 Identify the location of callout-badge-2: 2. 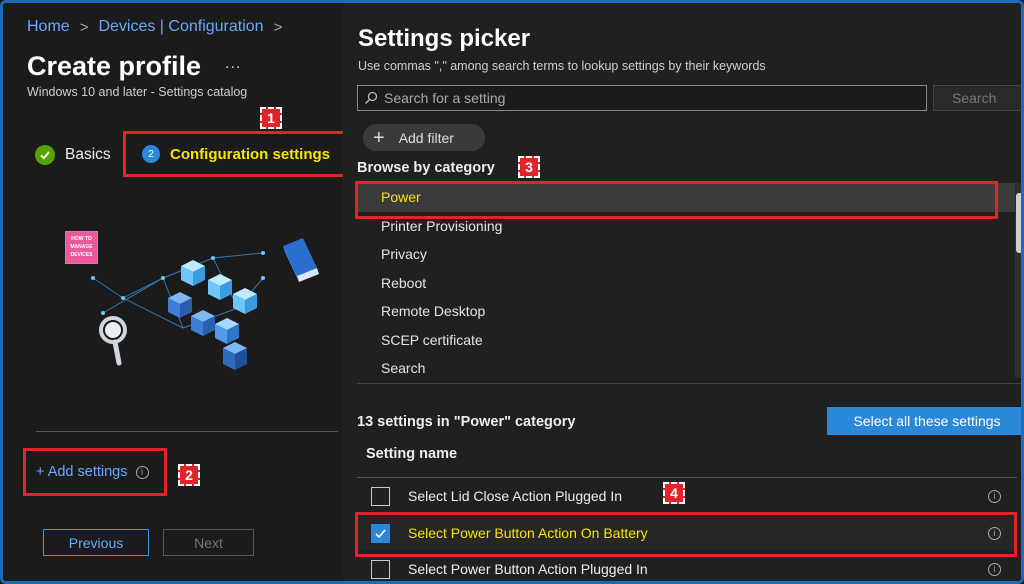
(189, 475).